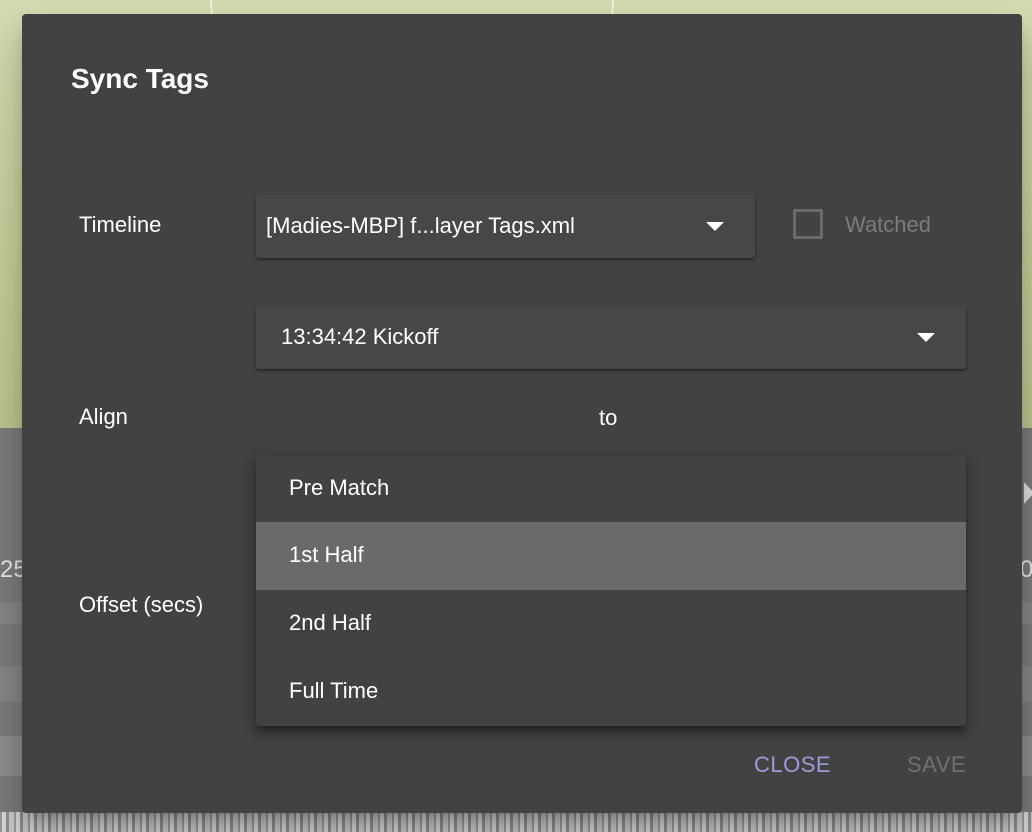  I want to click on offset-label: Offset (secs), so click(141, 604).